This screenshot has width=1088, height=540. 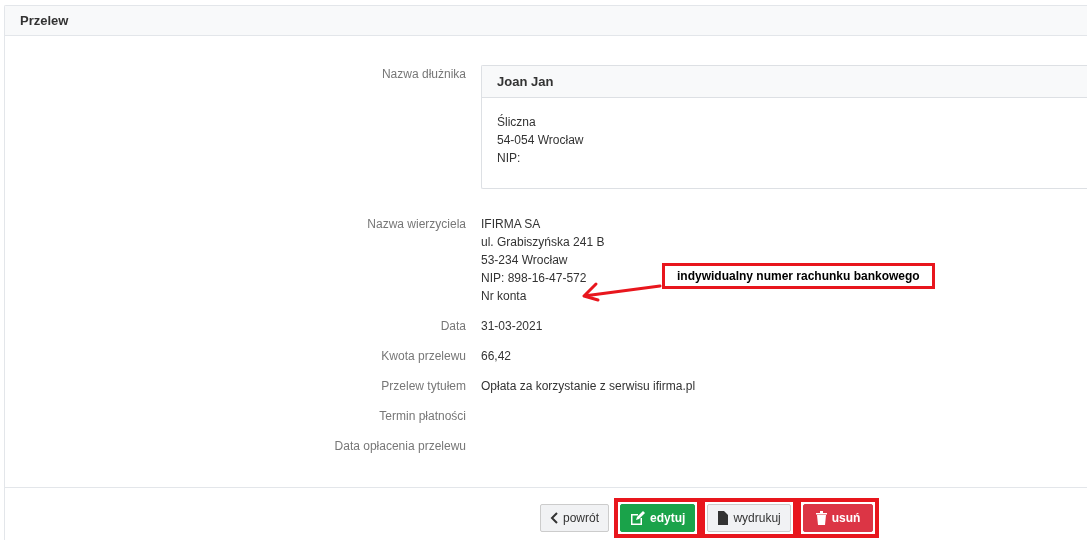 I want to click on address-line: NIP:, so click(x=509, y=158).